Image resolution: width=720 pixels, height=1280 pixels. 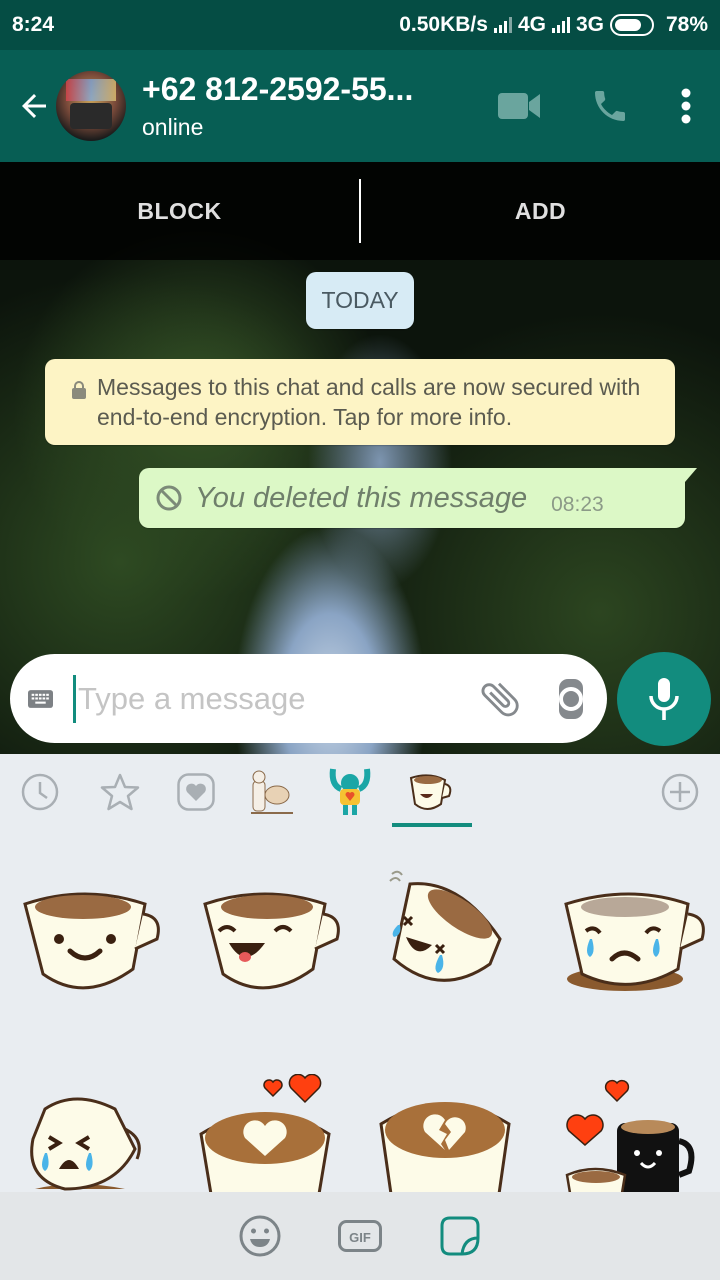 I want to click on coffee-falling-tears-sticker, so click(x=445, y=926).